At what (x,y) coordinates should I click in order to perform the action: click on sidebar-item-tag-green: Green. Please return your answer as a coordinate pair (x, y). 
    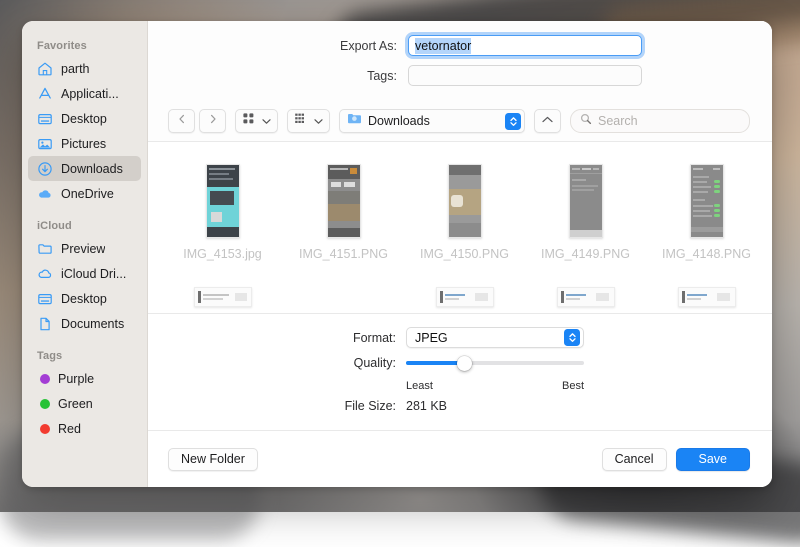
    Looking at the image, I should click on (84, 403).